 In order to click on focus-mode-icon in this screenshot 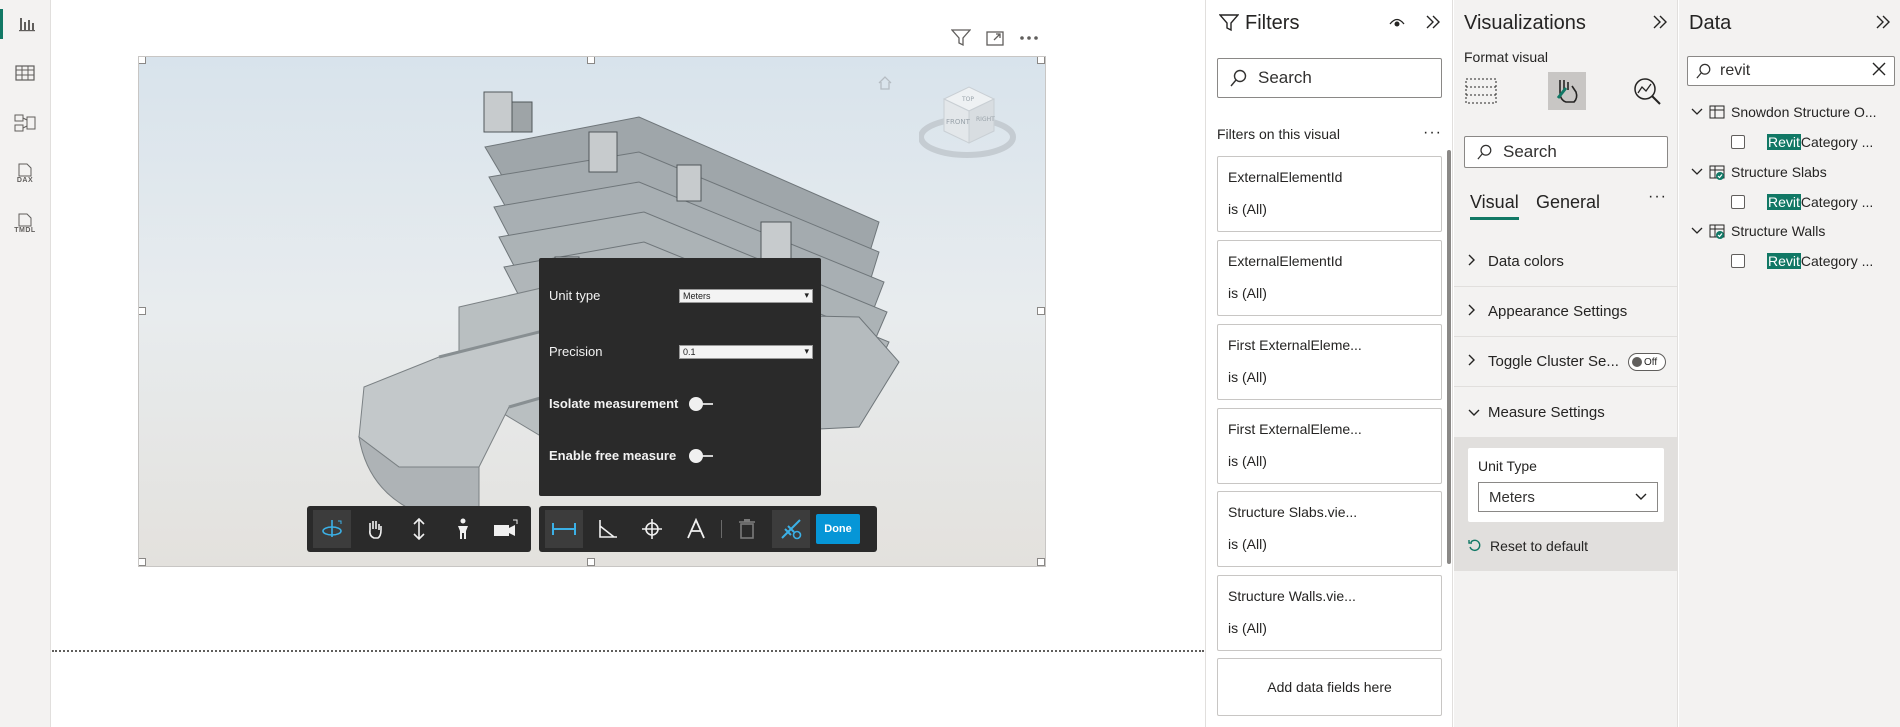, I will do `click(995, 38)`.